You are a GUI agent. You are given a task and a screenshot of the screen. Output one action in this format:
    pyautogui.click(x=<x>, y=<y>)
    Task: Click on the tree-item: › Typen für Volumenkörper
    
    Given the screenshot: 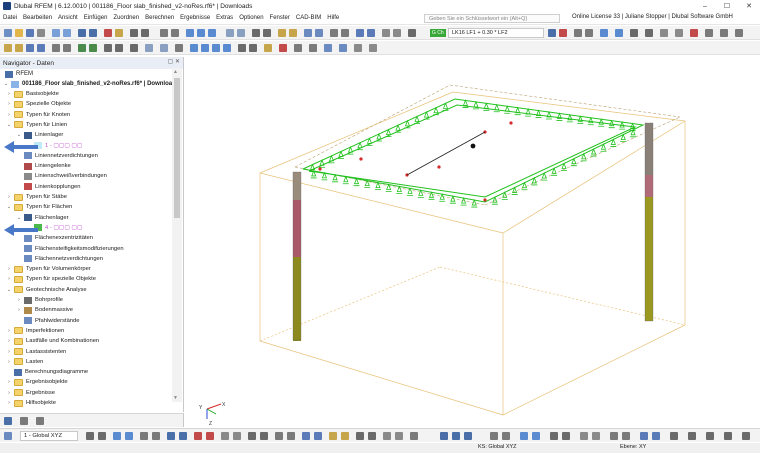 What is the action you would take?
    pyautogui.click(x=48, y=269)
    